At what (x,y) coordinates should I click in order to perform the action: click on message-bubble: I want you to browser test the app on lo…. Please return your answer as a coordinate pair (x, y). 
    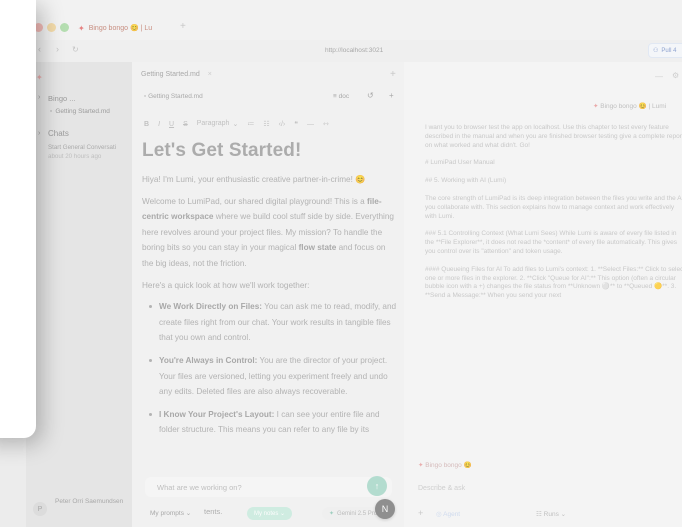
    Looking at the image, I should click on (553, 217).